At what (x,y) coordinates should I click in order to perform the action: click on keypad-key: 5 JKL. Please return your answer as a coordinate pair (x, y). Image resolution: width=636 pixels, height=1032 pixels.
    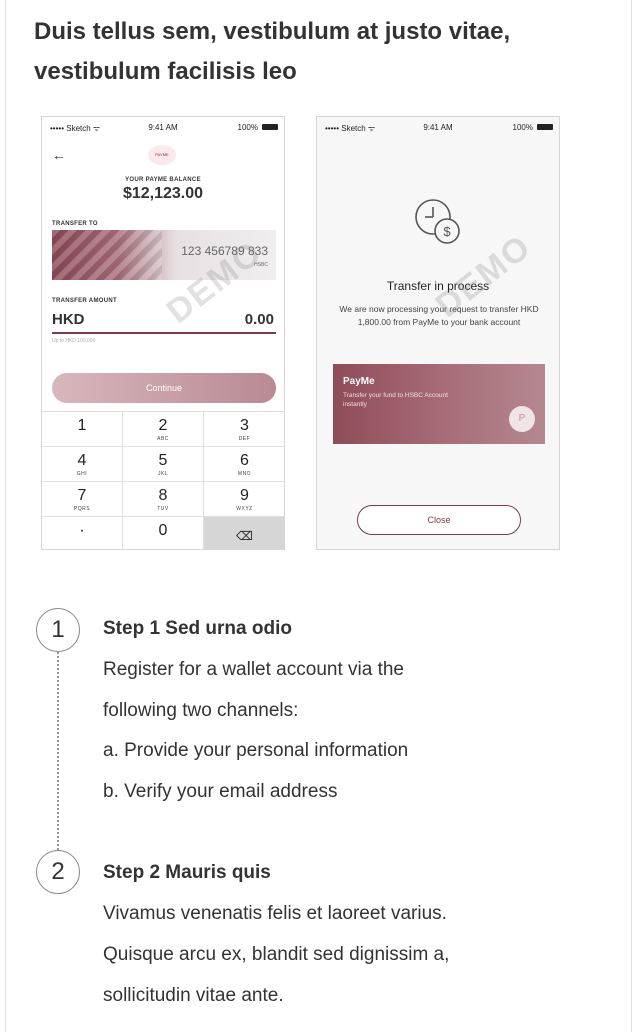
    Looking at the image, I should click on (163, 464).